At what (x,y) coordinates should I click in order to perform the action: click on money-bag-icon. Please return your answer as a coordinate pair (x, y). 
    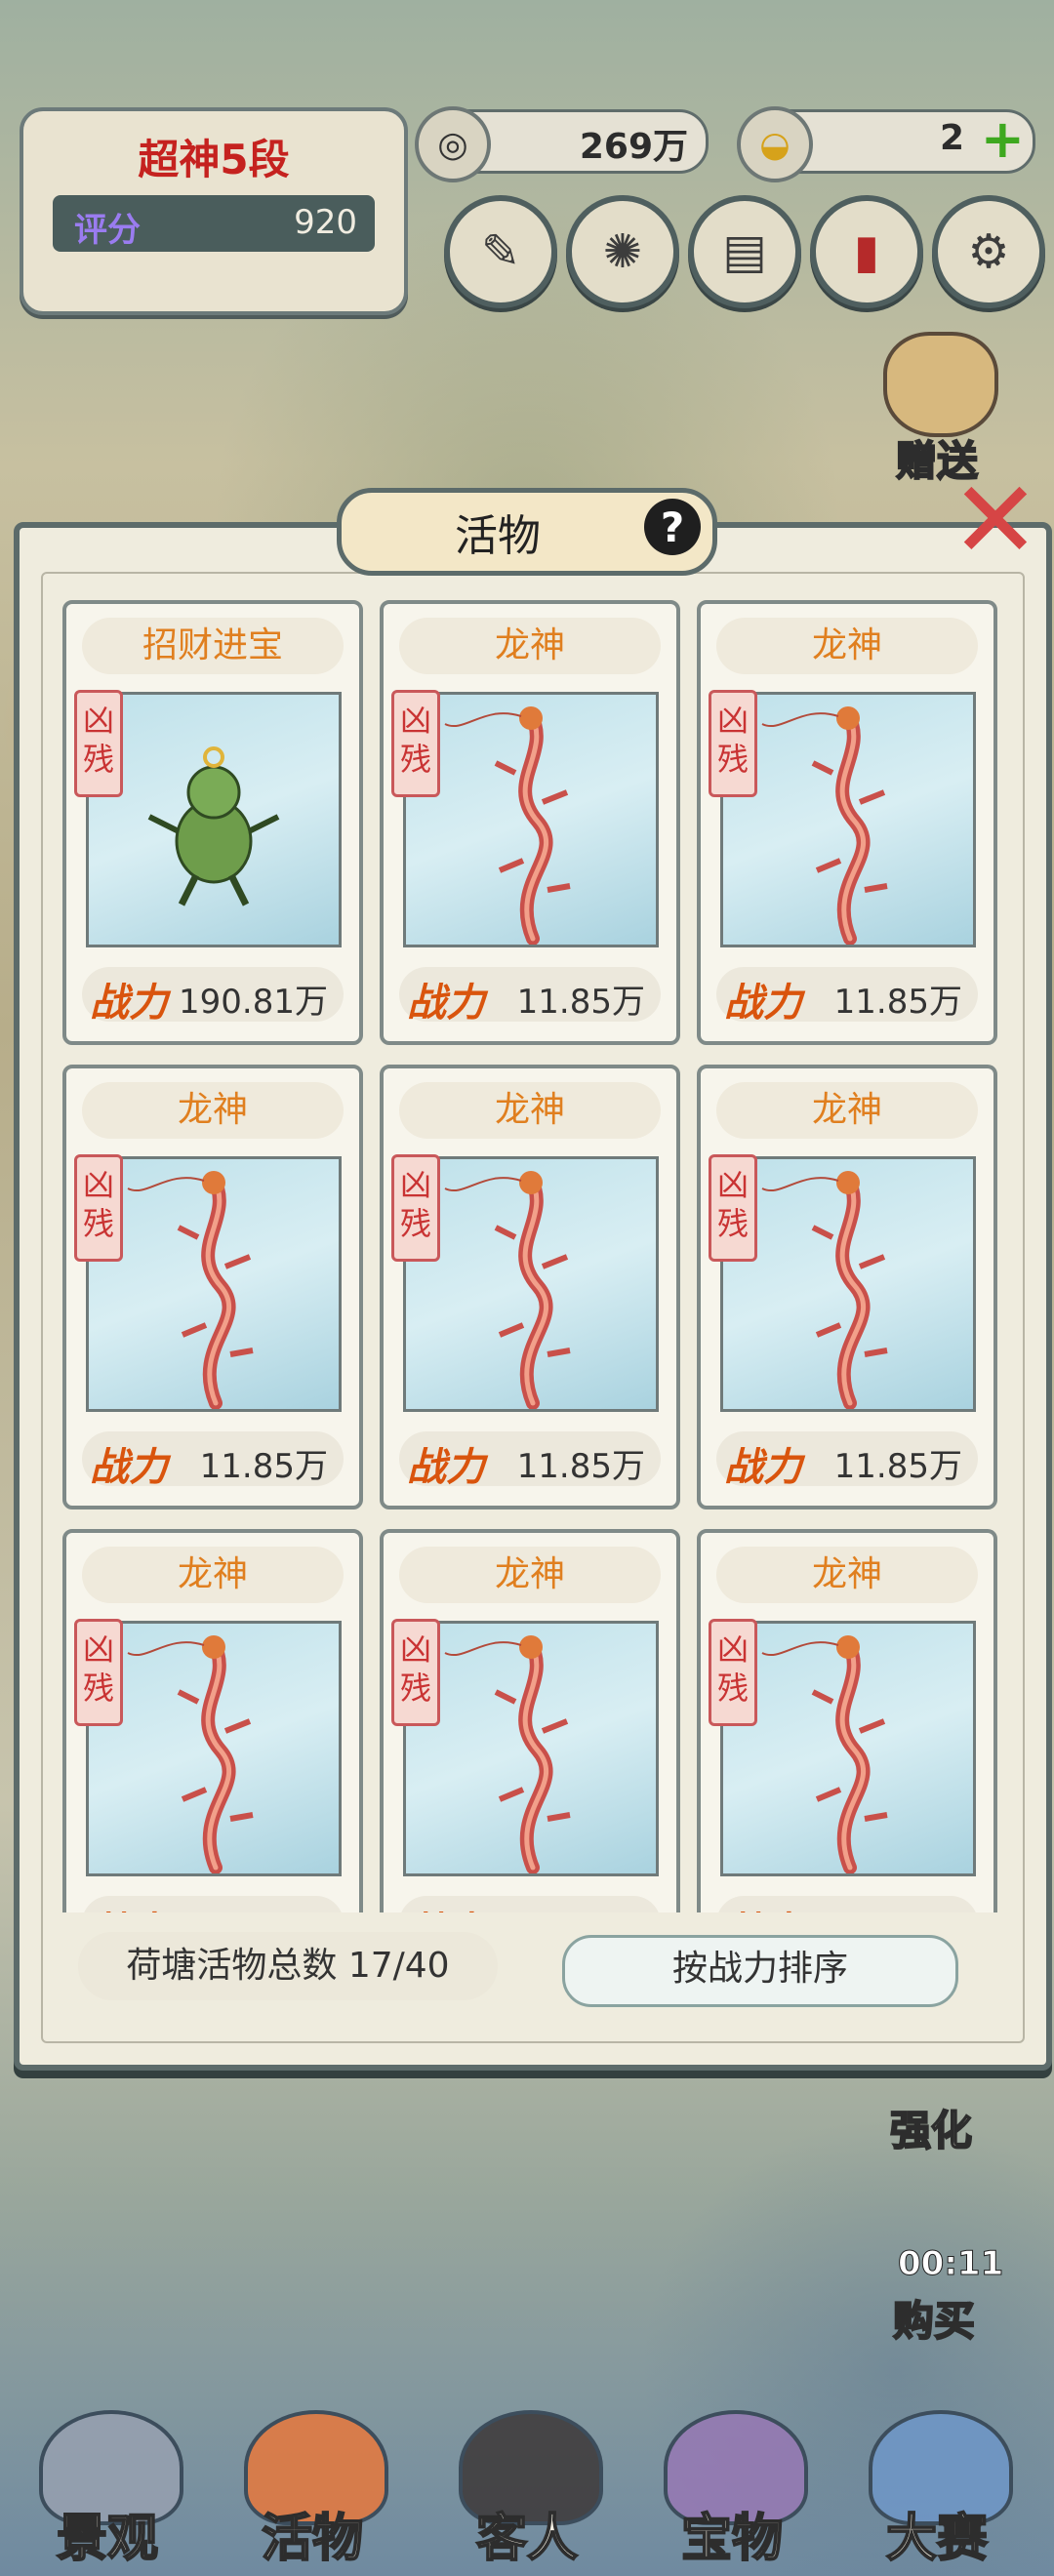
    Looking at the image, I should click on (941, 384).